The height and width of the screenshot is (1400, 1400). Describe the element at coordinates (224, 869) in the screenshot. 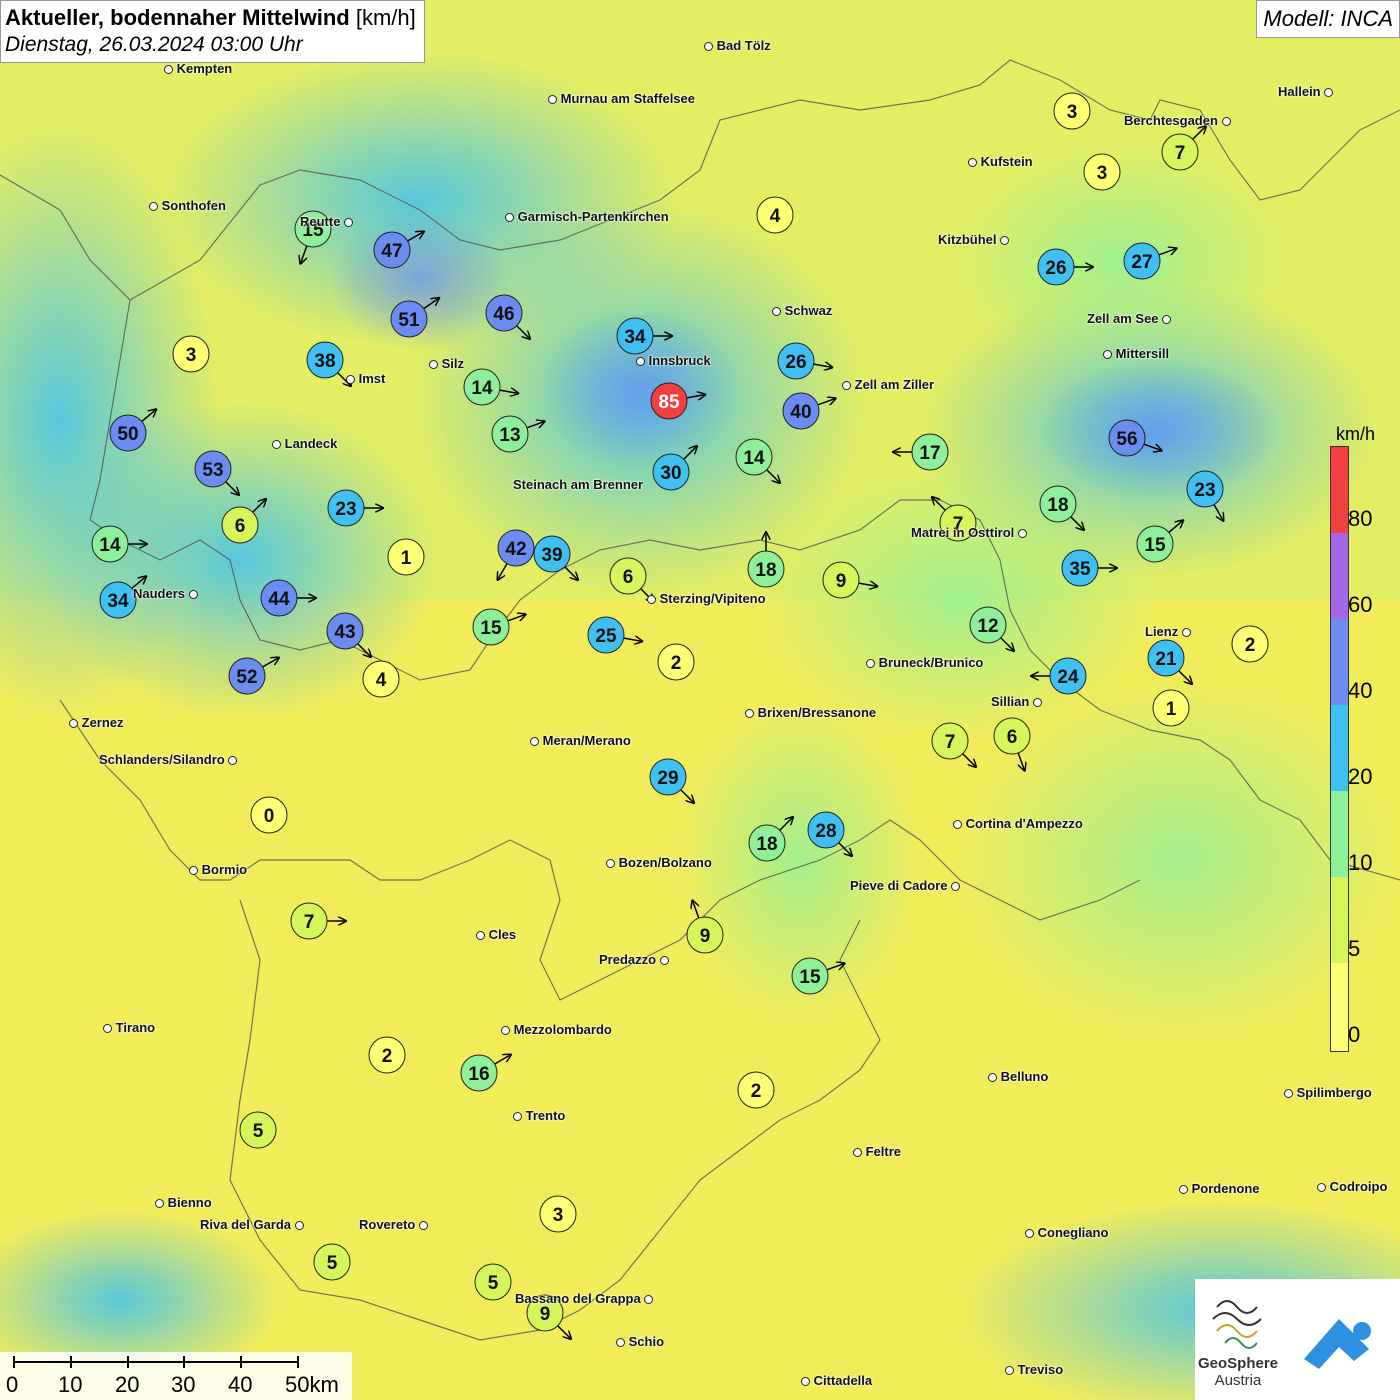

I see `city-name: Bormio` at that location.